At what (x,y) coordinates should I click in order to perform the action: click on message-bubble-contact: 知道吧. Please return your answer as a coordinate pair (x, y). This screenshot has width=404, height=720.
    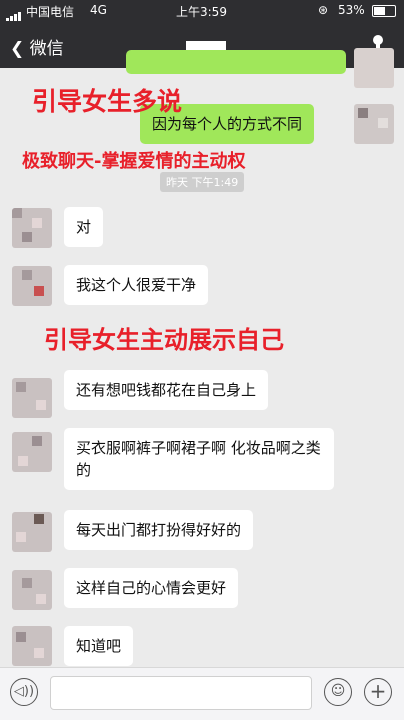
    Looking at the image, I should click on (99, 646).